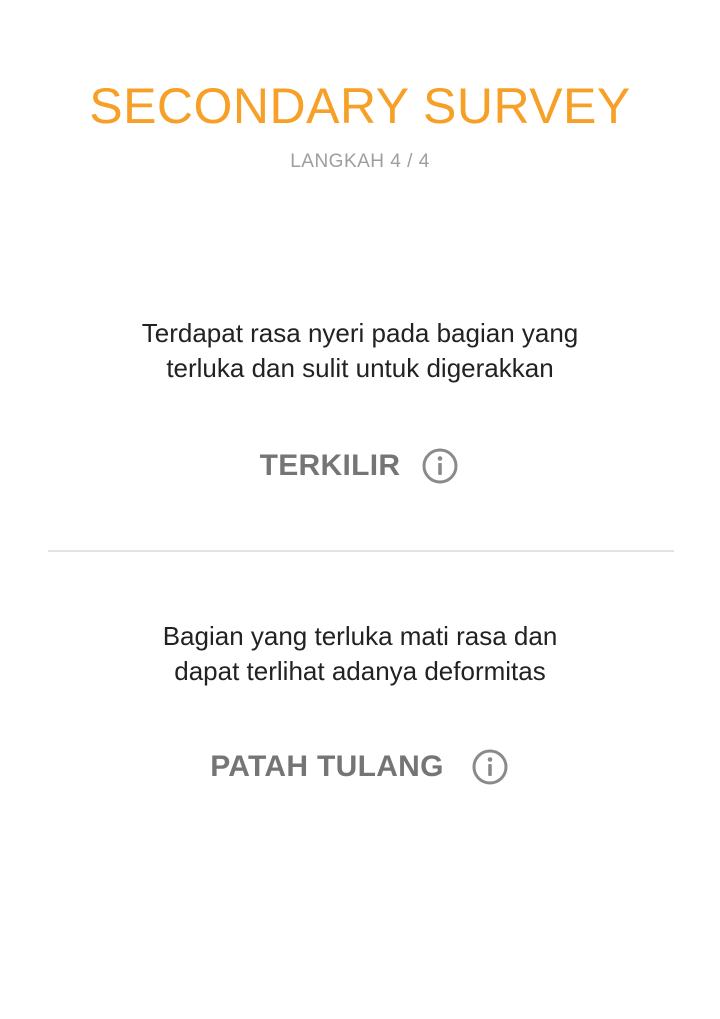  I want to click on option-1-description-line: Terdapat rasa nyeri pada bagian yang, so click(360, 333).